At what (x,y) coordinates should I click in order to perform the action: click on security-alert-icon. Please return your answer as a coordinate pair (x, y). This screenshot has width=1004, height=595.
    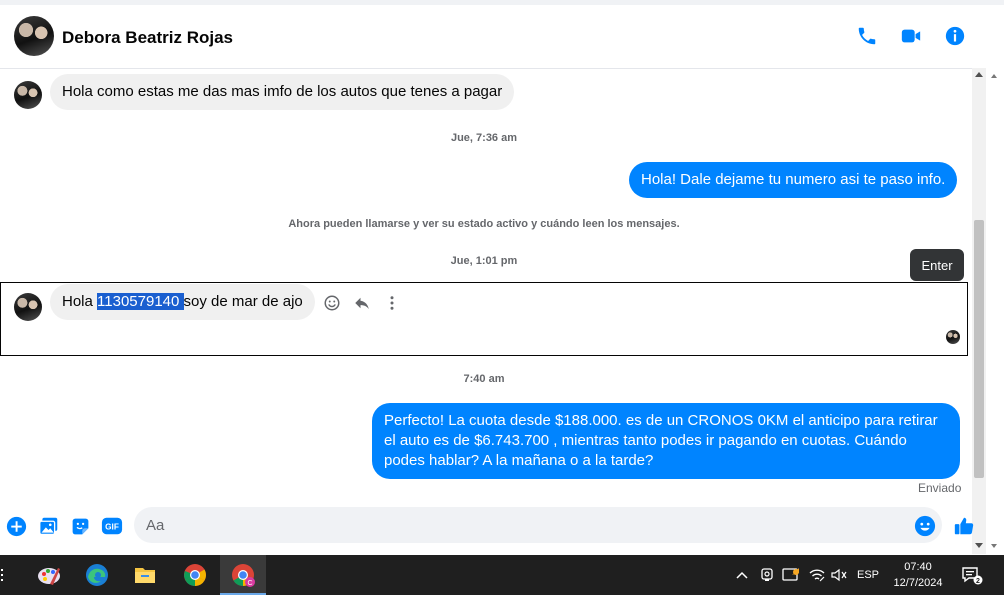
    Looking at the image, I should click on (791, 575).